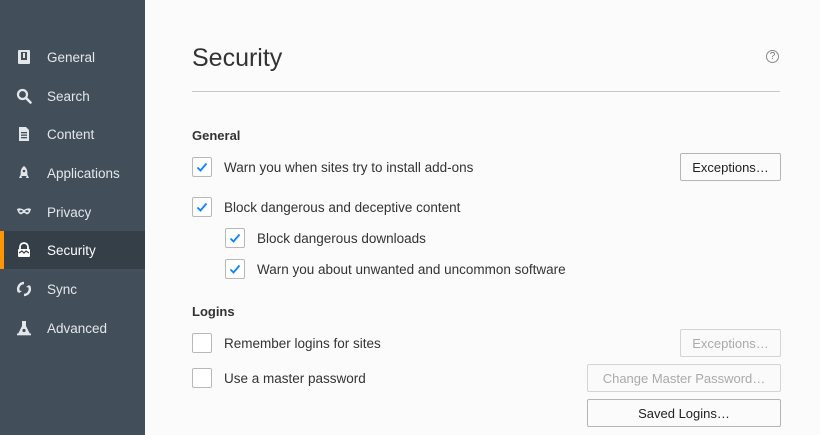  Describe the element at coordinates (772, 56) in the screenshot. I see `help-icon: ?` at that location.